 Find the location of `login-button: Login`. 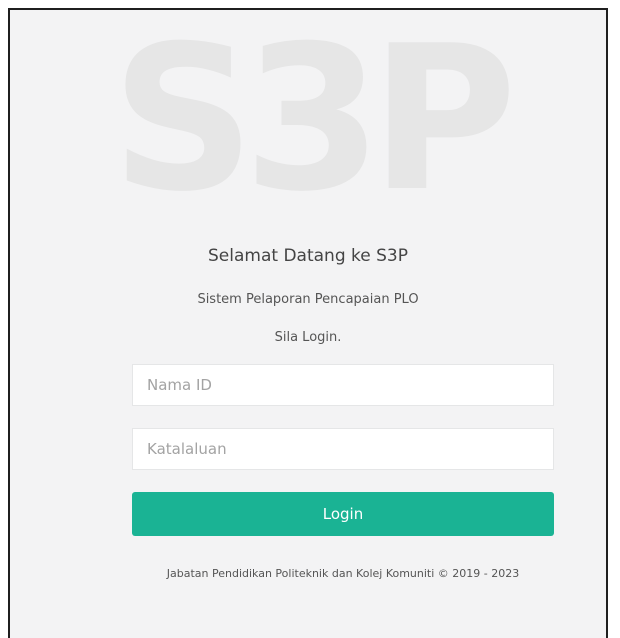

login-button: Login is located at coordinates (343, 514).